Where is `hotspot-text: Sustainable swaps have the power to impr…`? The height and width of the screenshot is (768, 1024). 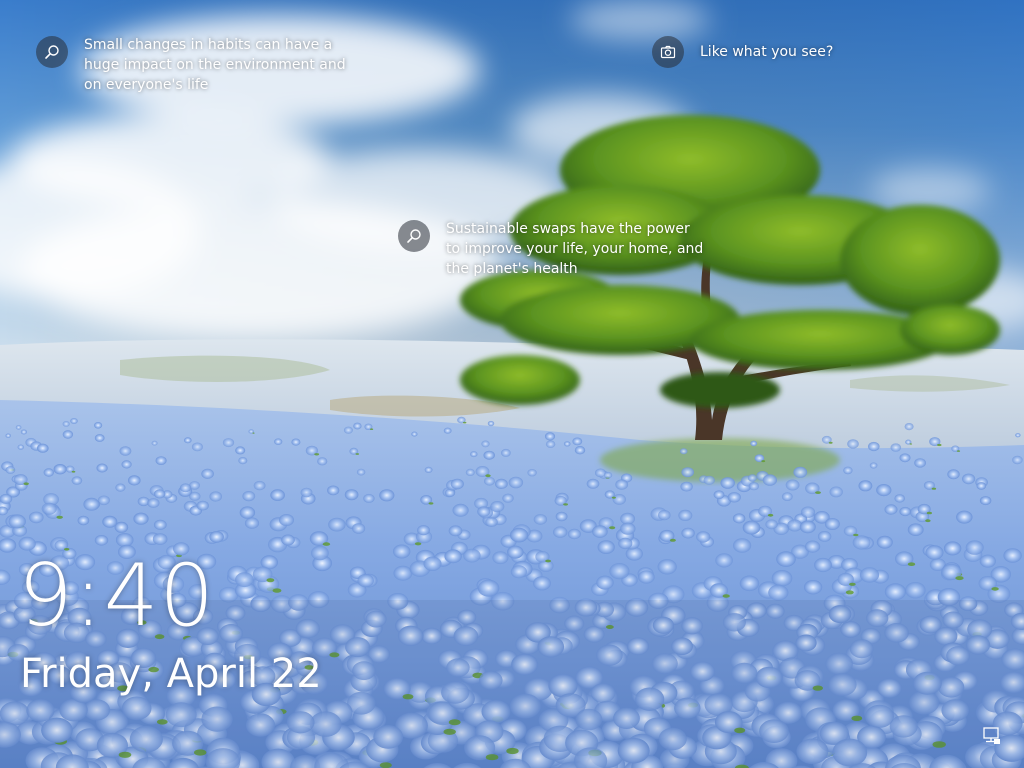
hotspot-text: Sustainable swaps have the power to impr… is located at coordinates (575, 249).